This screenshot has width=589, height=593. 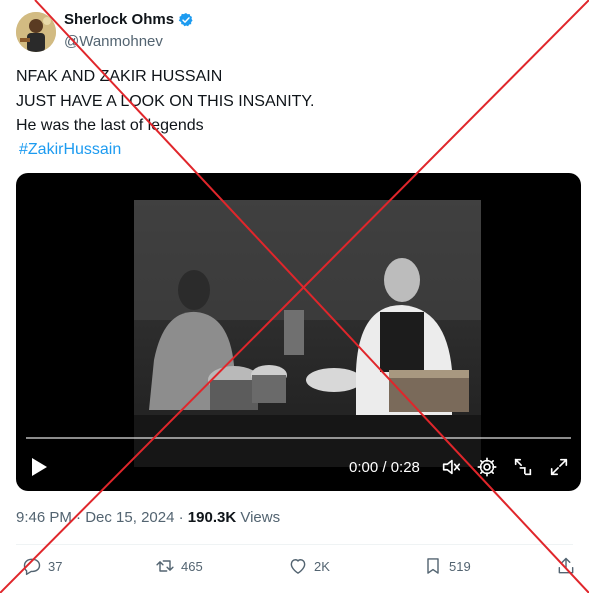 What do you see at coordinates (110, 125) in the screenshot?
I see `tweet-line-3: He was the last of legends` at bounding box center [110, 125].